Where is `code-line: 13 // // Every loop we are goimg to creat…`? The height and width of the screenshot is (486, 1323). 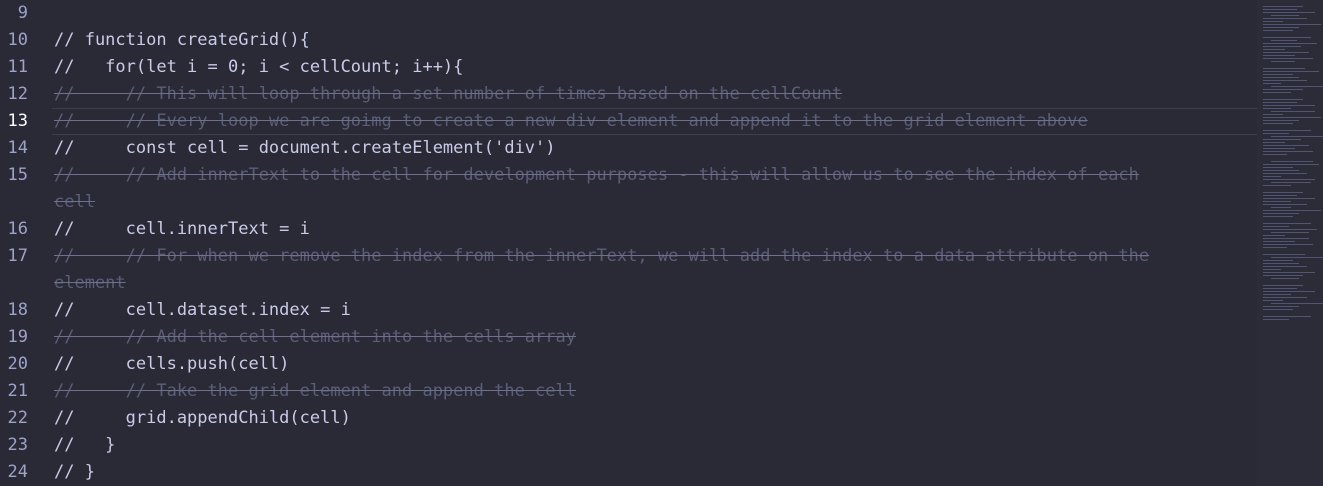 code-line: 13 // // Every loop we are goimg to creat… is located at coordinates (629, 121).